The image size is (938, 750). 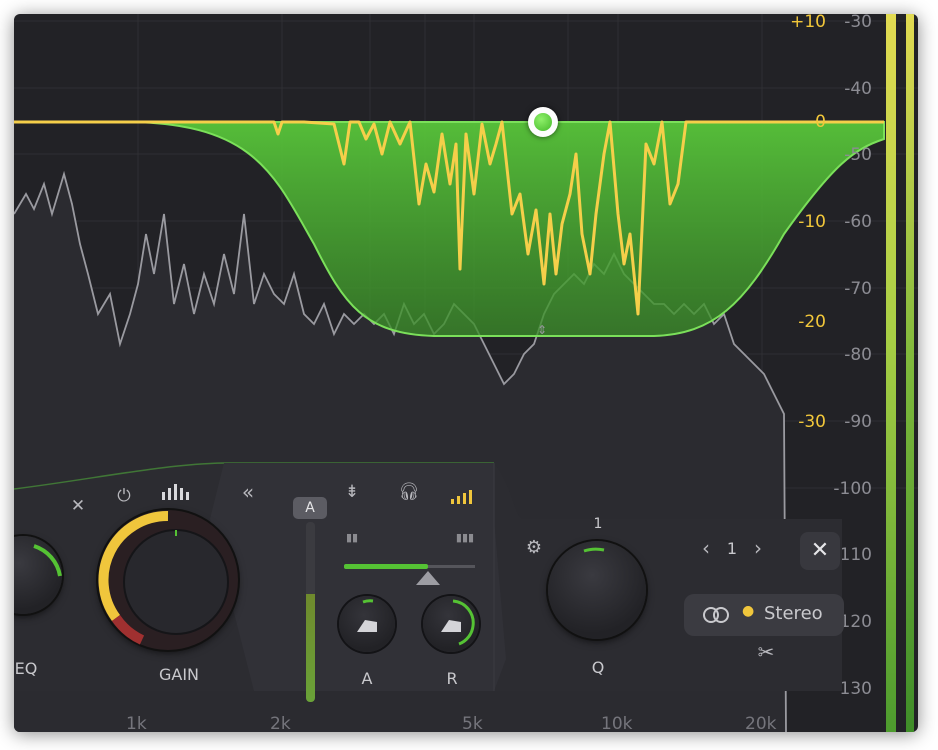 I want to click on release-knob, so click(x=451, y=624).